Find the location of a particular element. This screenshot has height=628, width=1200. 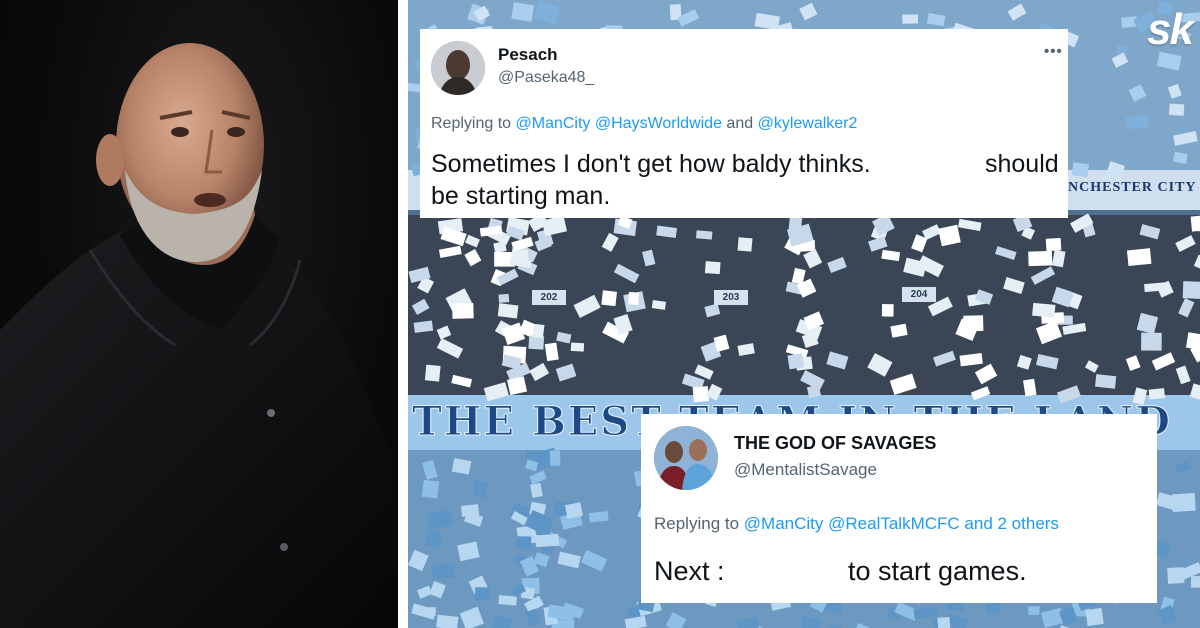

stadium-sign: NCHESTER CITY is located at coordinates (1132, 187).